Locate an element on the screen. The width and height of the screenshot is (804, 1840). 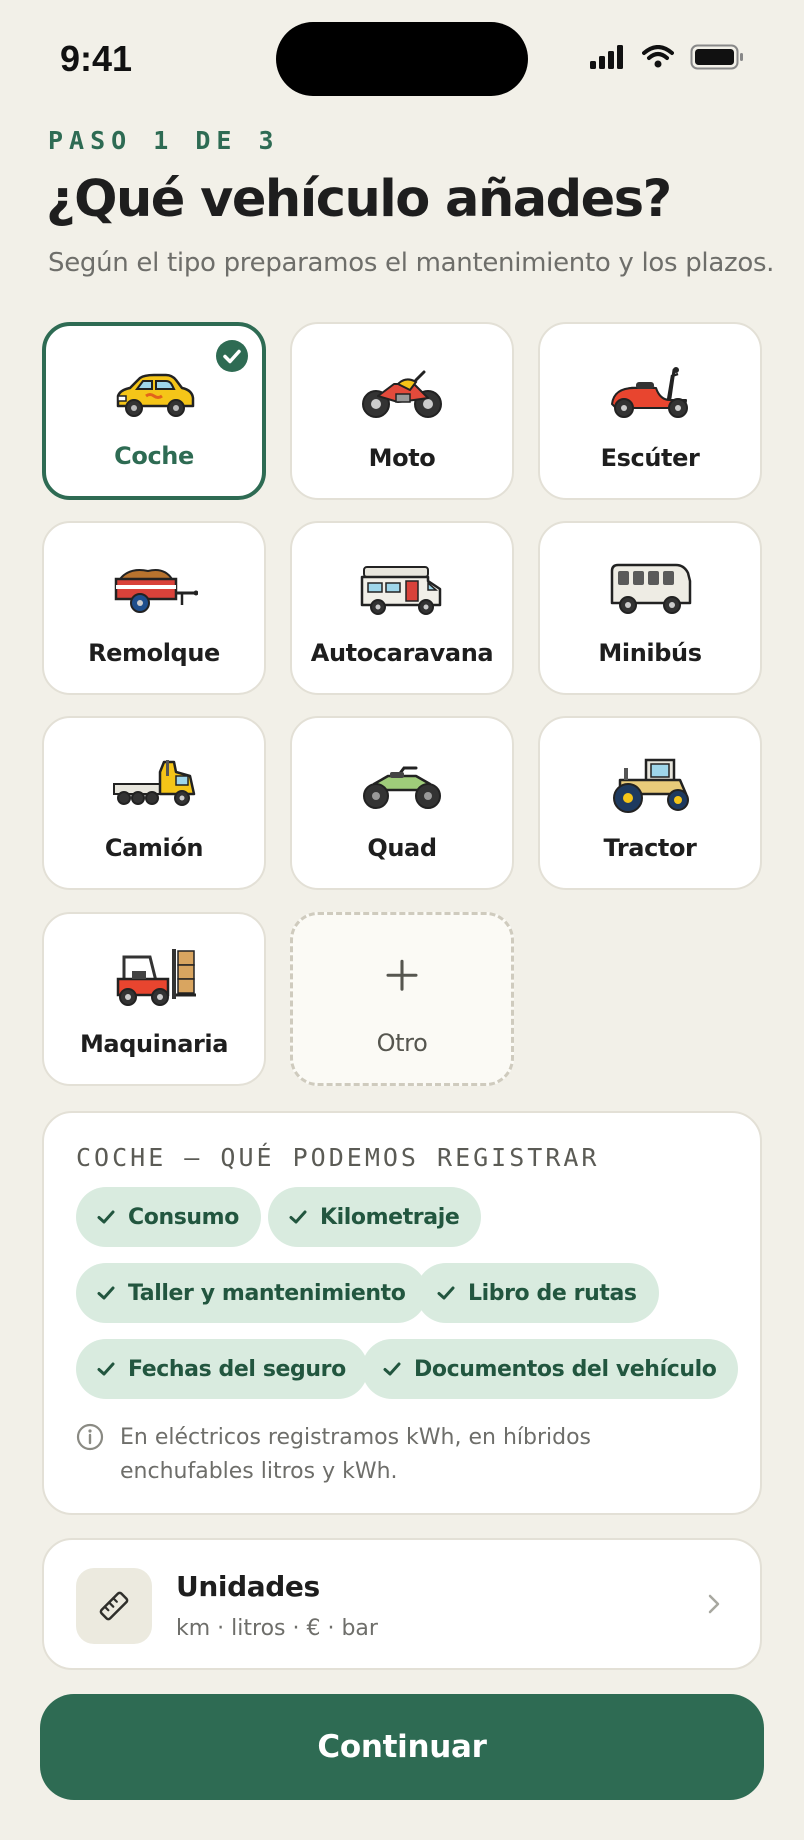
minibus-icon is located at coordinates (651, 588).